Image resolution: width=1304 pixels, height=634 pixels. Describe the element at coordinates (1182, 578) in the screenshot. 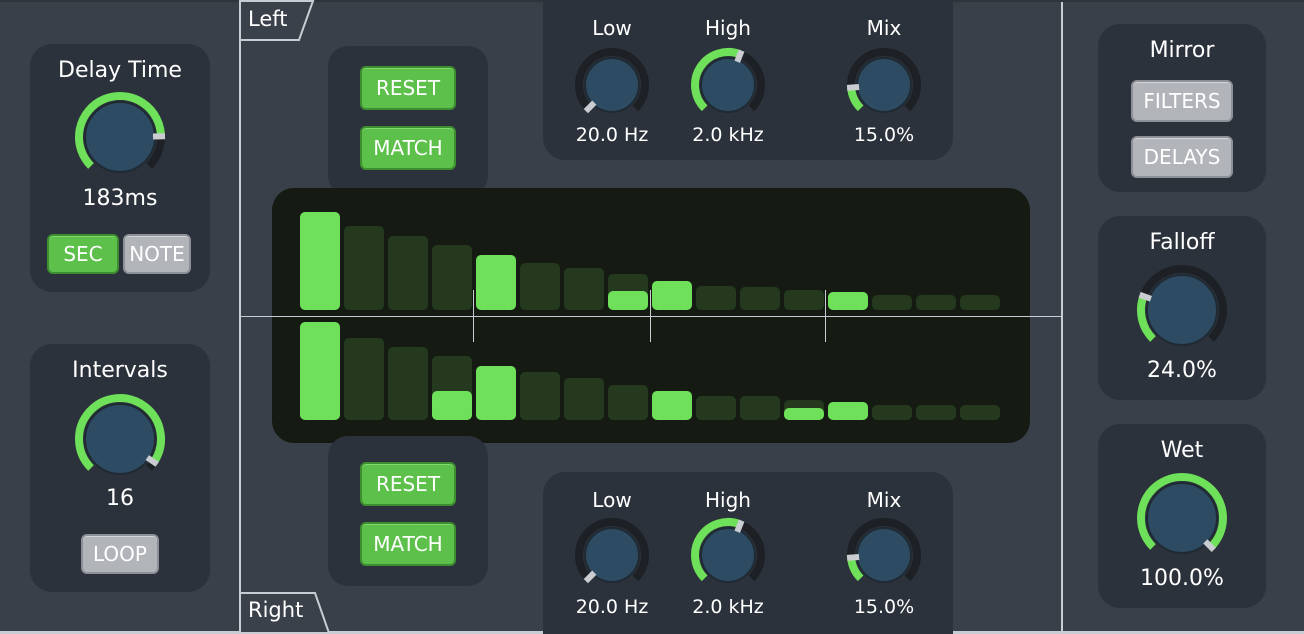

I see `wet-value: 100.0%` at that location.